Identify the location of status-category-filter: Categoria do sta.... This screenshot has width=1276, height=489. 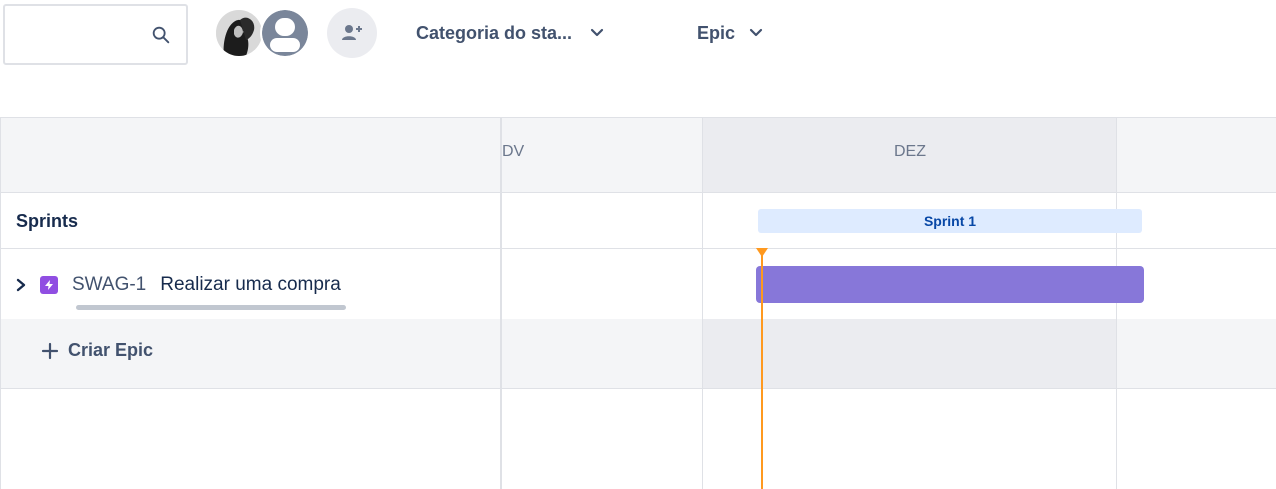
(510, 33).